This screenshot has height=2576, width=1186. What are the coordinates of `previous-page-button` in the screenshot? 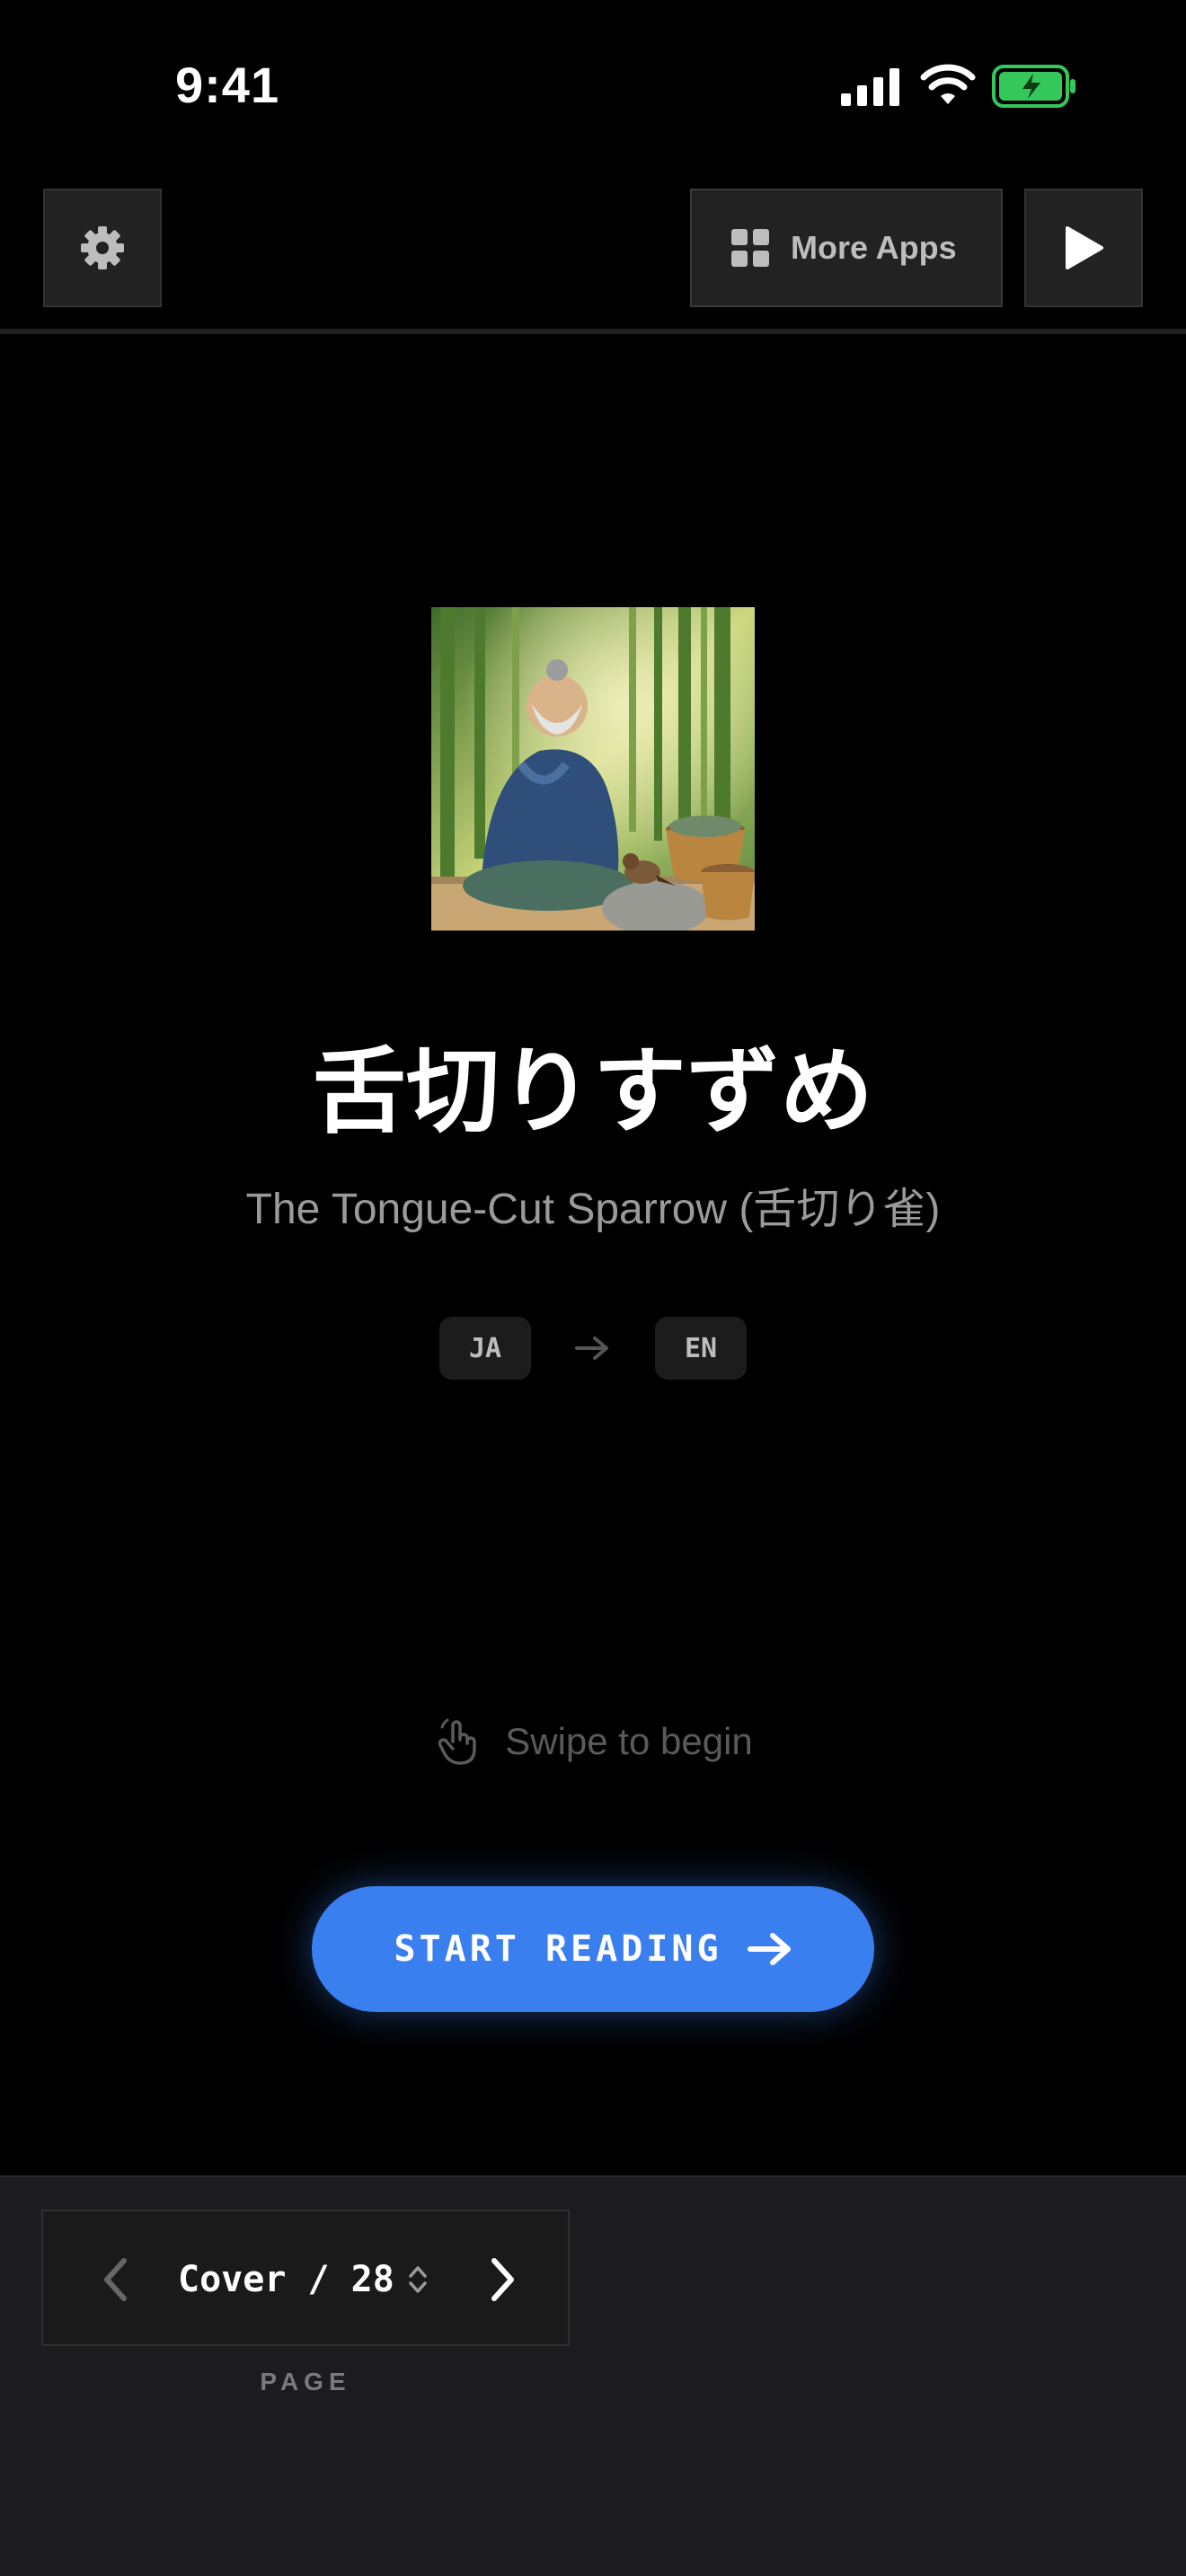 It's located at (115, 2279).